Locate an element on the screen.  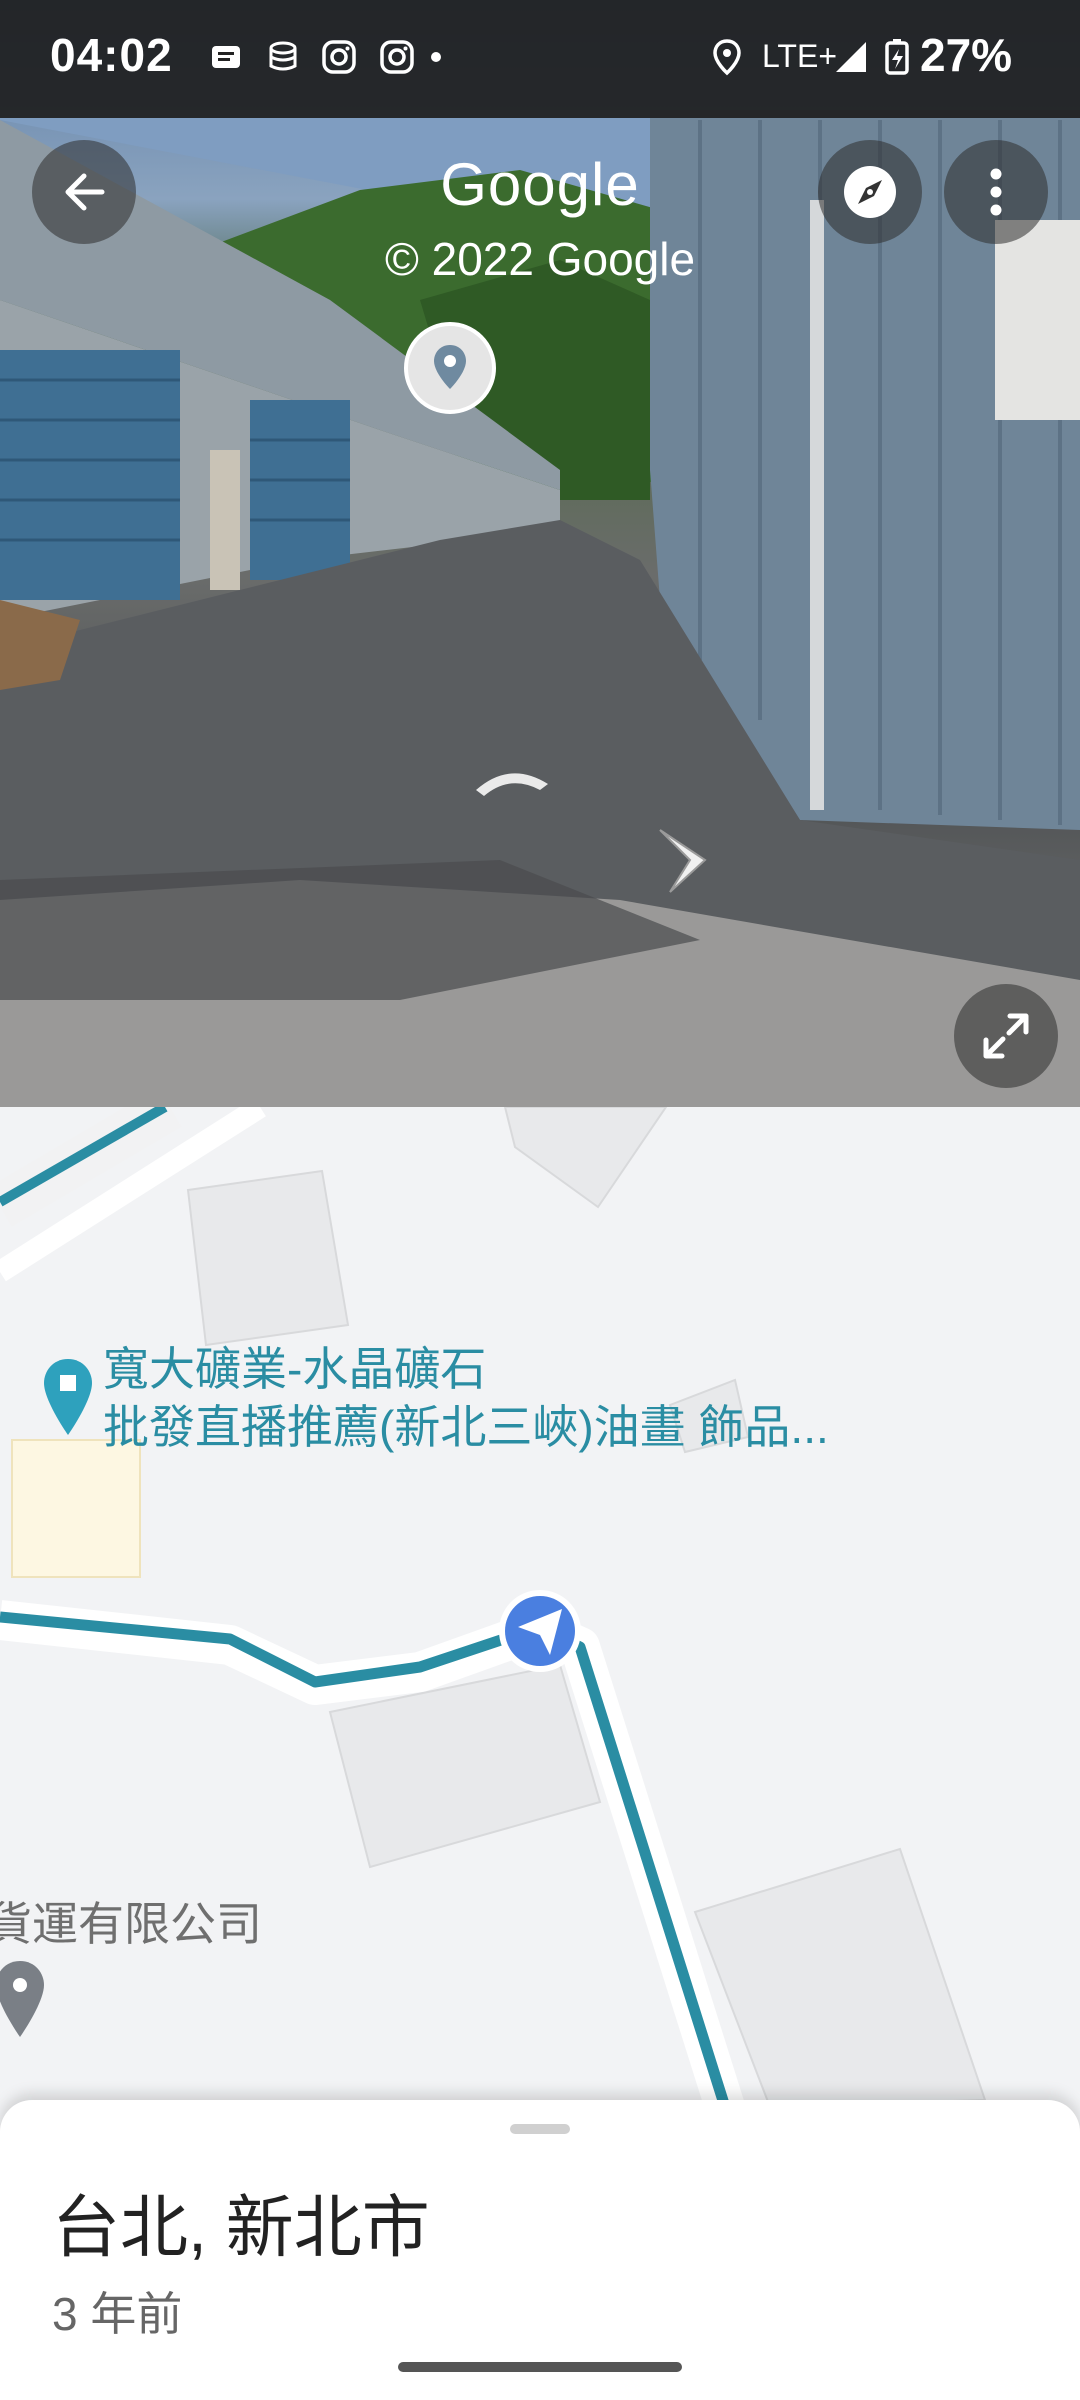
status-bar: 04:02 LTE+ 27% is located at coordinates (540, 59).